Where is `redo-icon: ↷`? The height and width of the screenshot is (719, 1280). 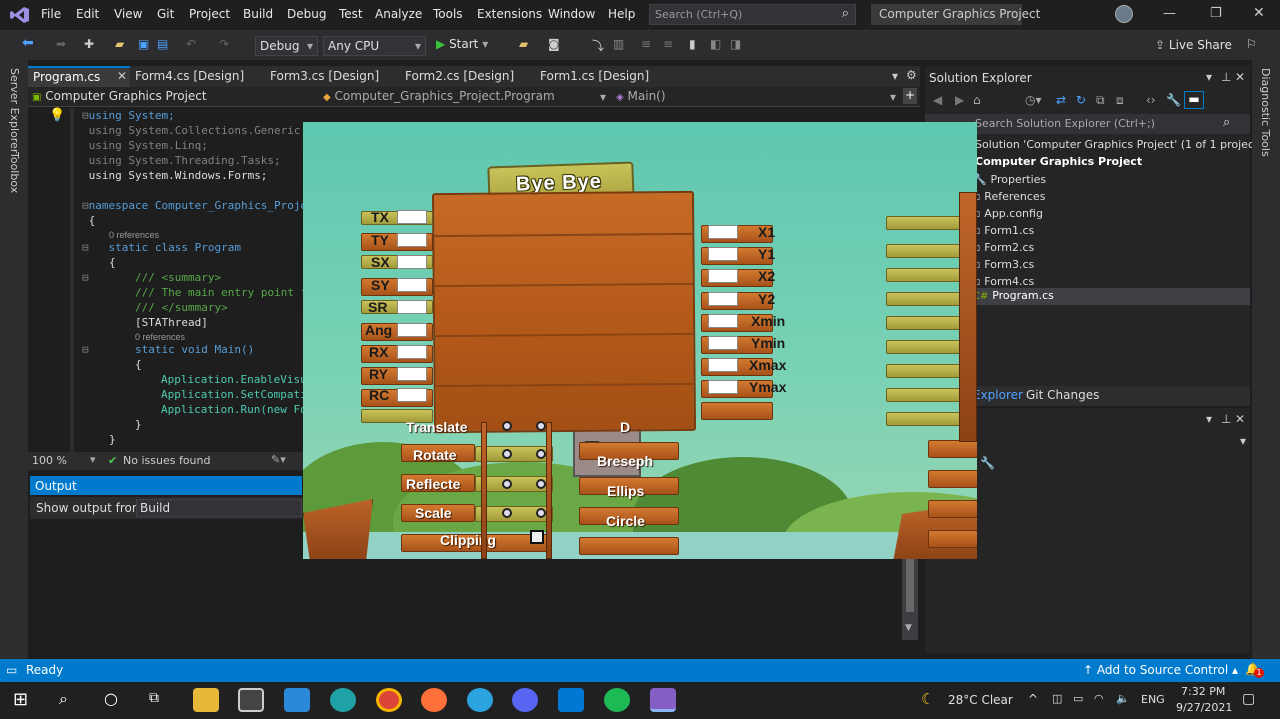
redo-icon: ↷ is located at coordinates (224, 46).